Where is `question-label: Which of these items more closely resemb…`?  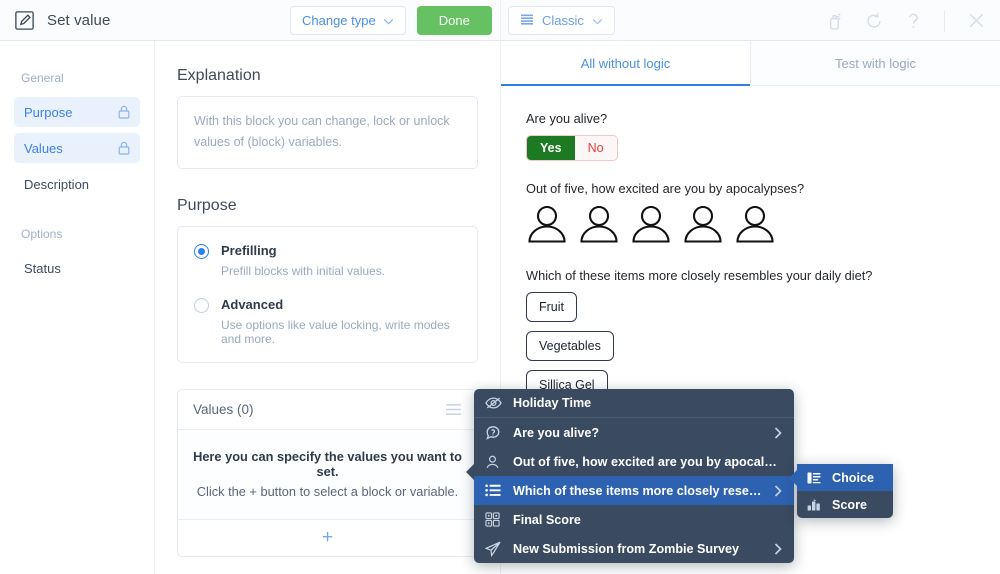
question-label: Which of these items more closely resemb… is located at coordinates (699, 275).